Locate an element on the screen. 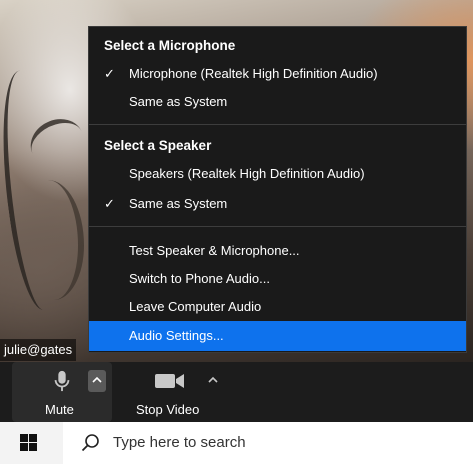 The width and height of the screenshot is (473, 464). taskbar-search-box: Type here to search is located at coordinates (268, 443).